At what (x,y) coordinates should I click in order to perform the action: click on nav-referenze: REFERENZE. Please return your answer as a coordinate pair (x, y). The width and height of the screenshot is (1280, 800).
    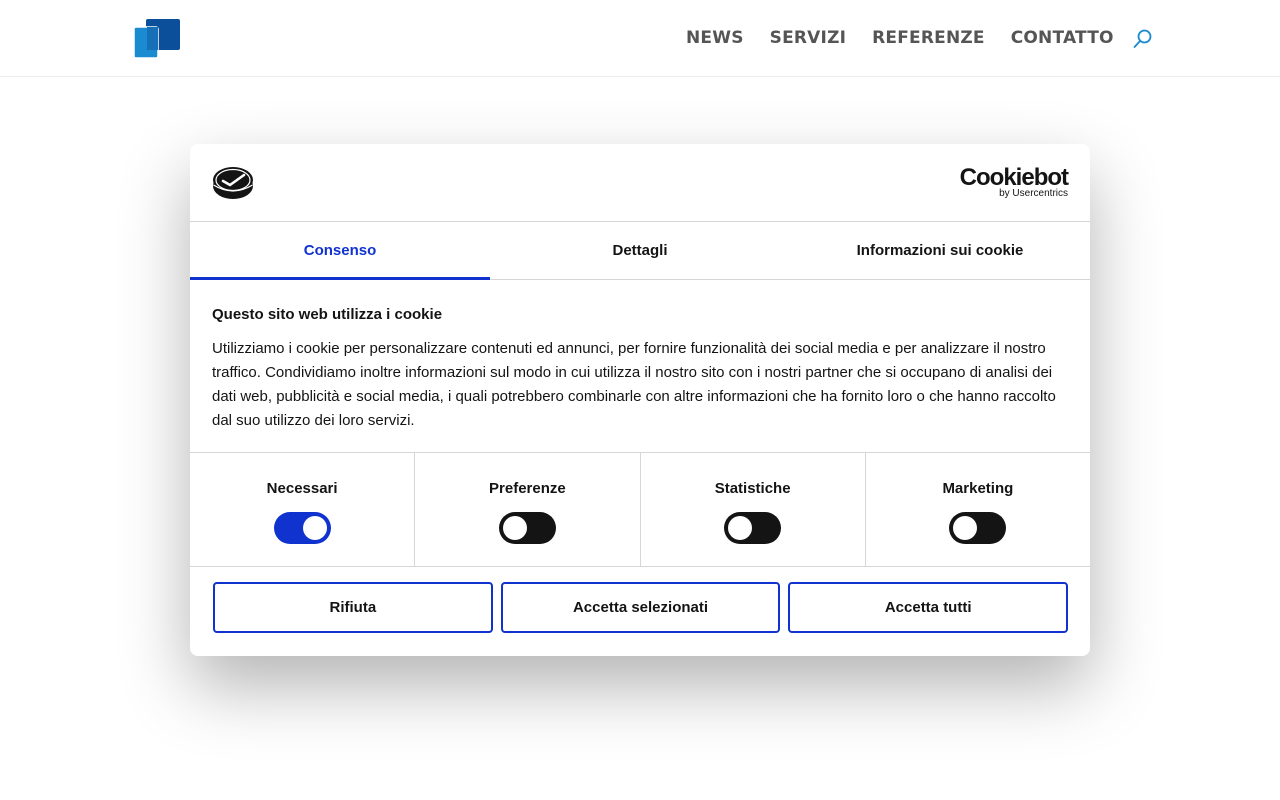
    Looking at the image, I should click on (928, 38).